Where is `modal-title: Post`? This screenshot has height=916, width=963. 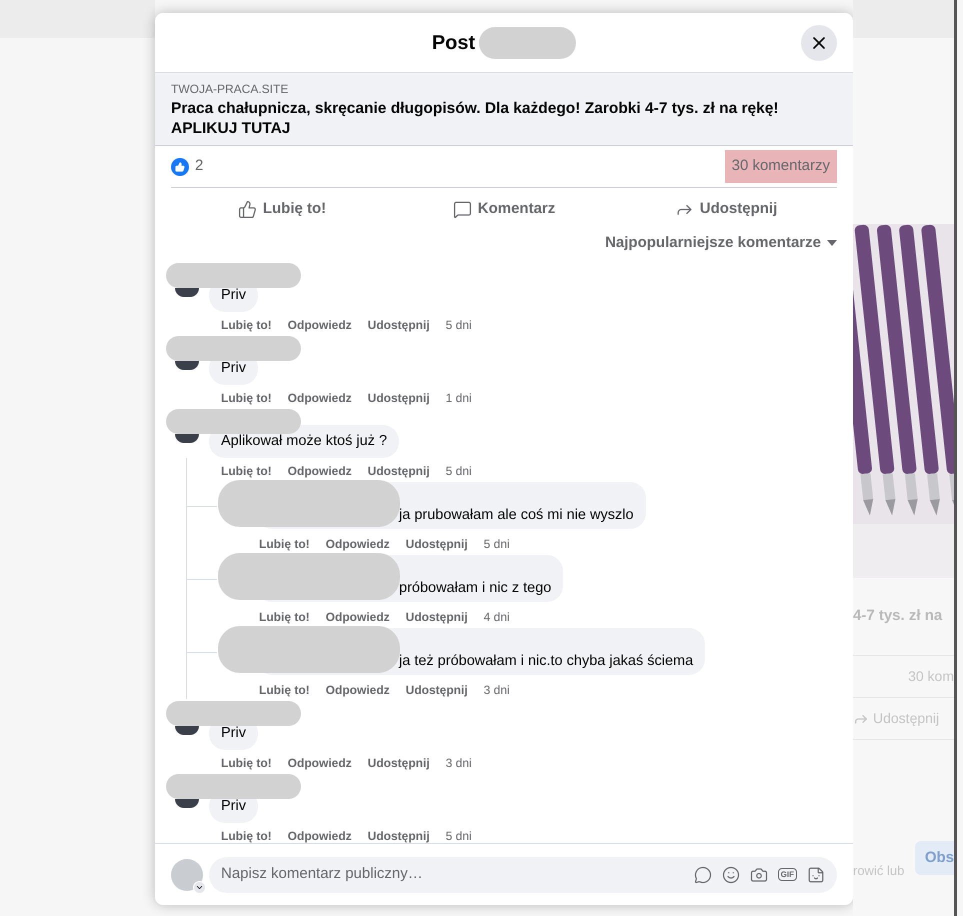
modal-title: Post is located at coordinates (454, 43).